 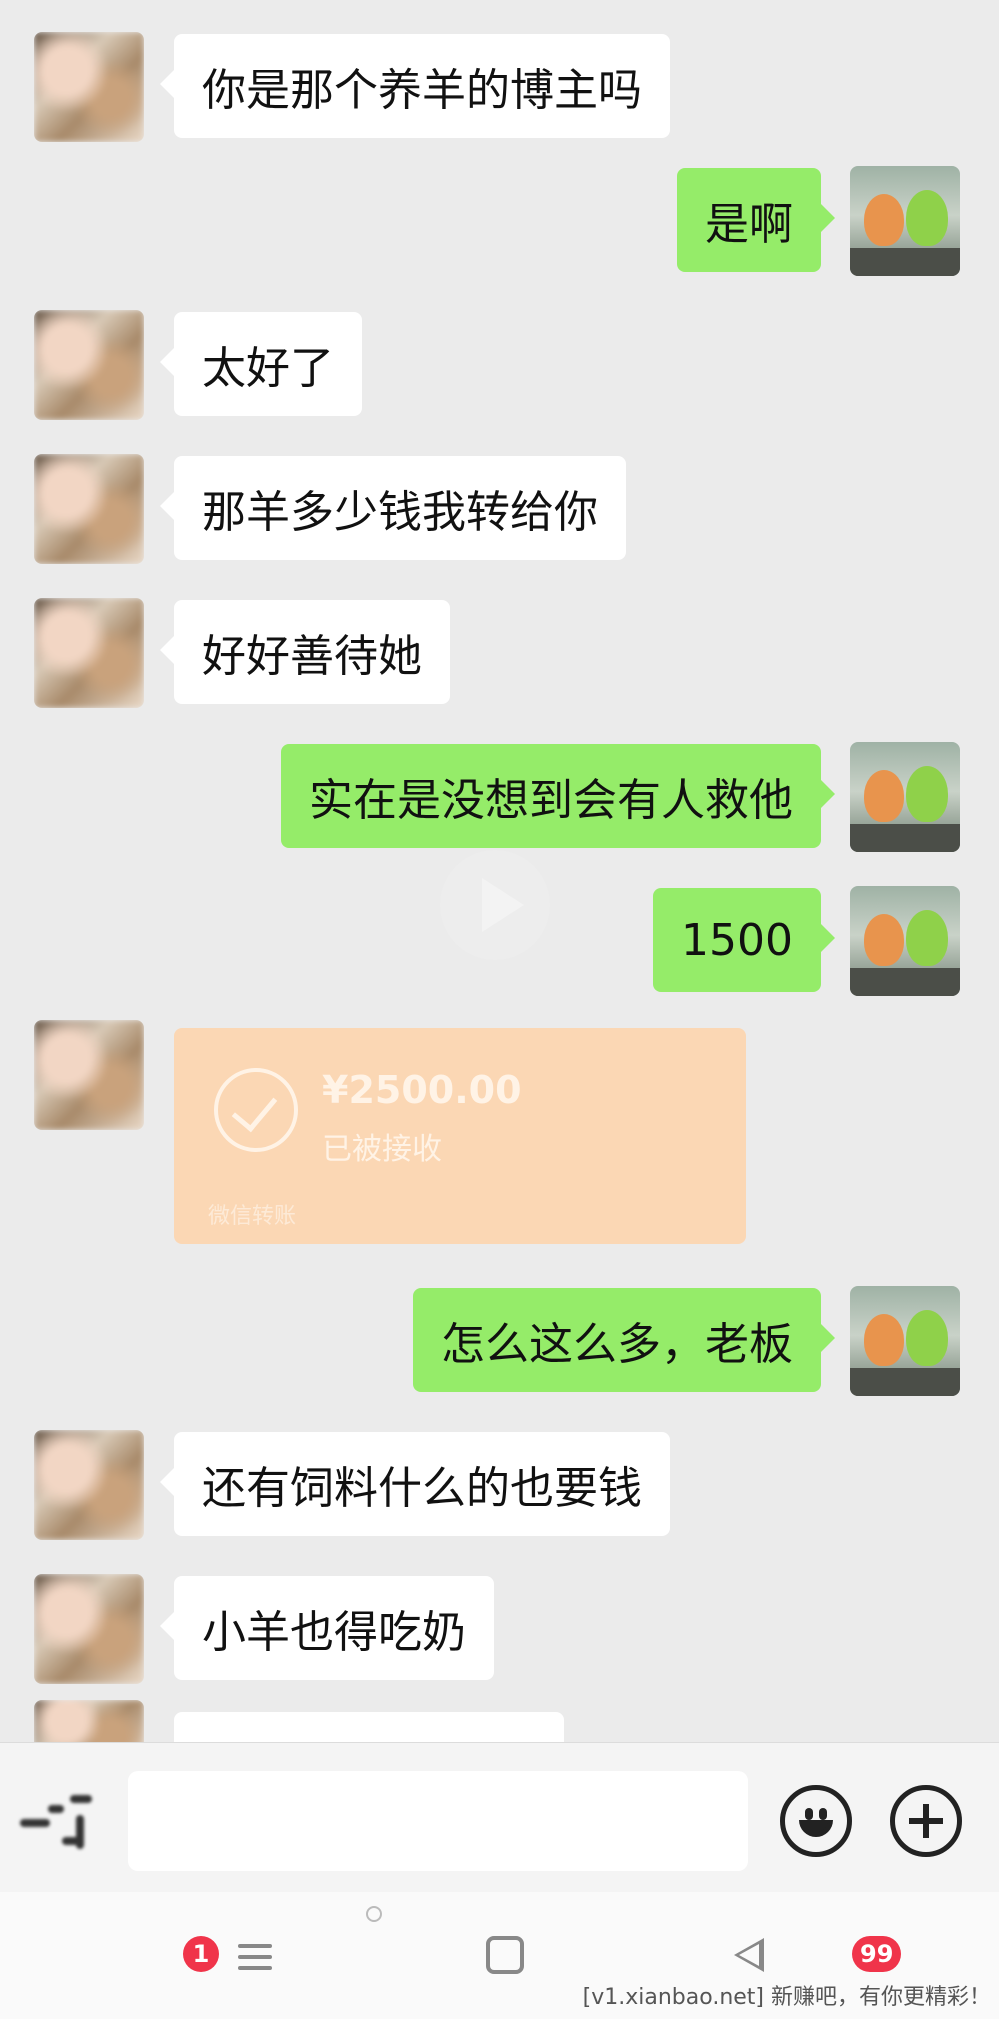 I want to click on voice-icon, so click(x=63, y=1825).